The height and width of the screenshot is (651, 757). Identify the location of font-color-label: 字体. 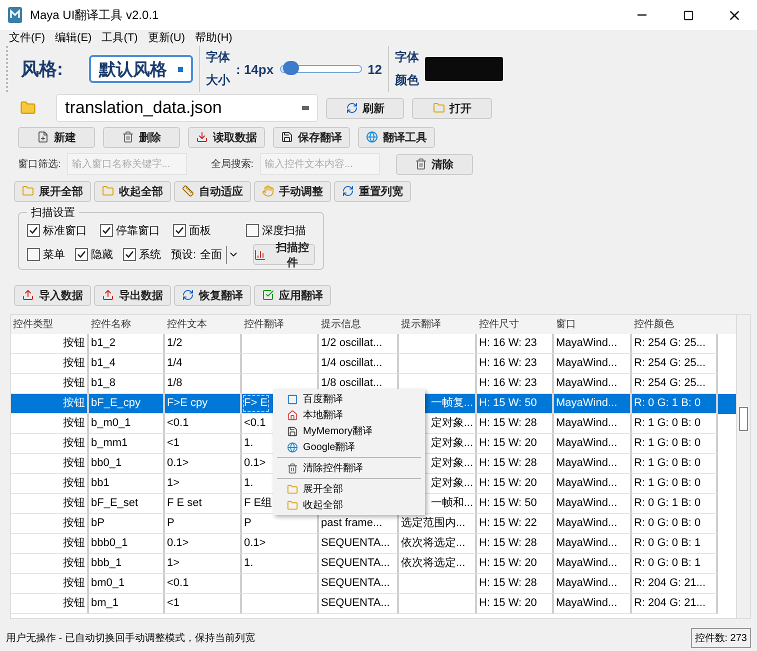
(407, 57).